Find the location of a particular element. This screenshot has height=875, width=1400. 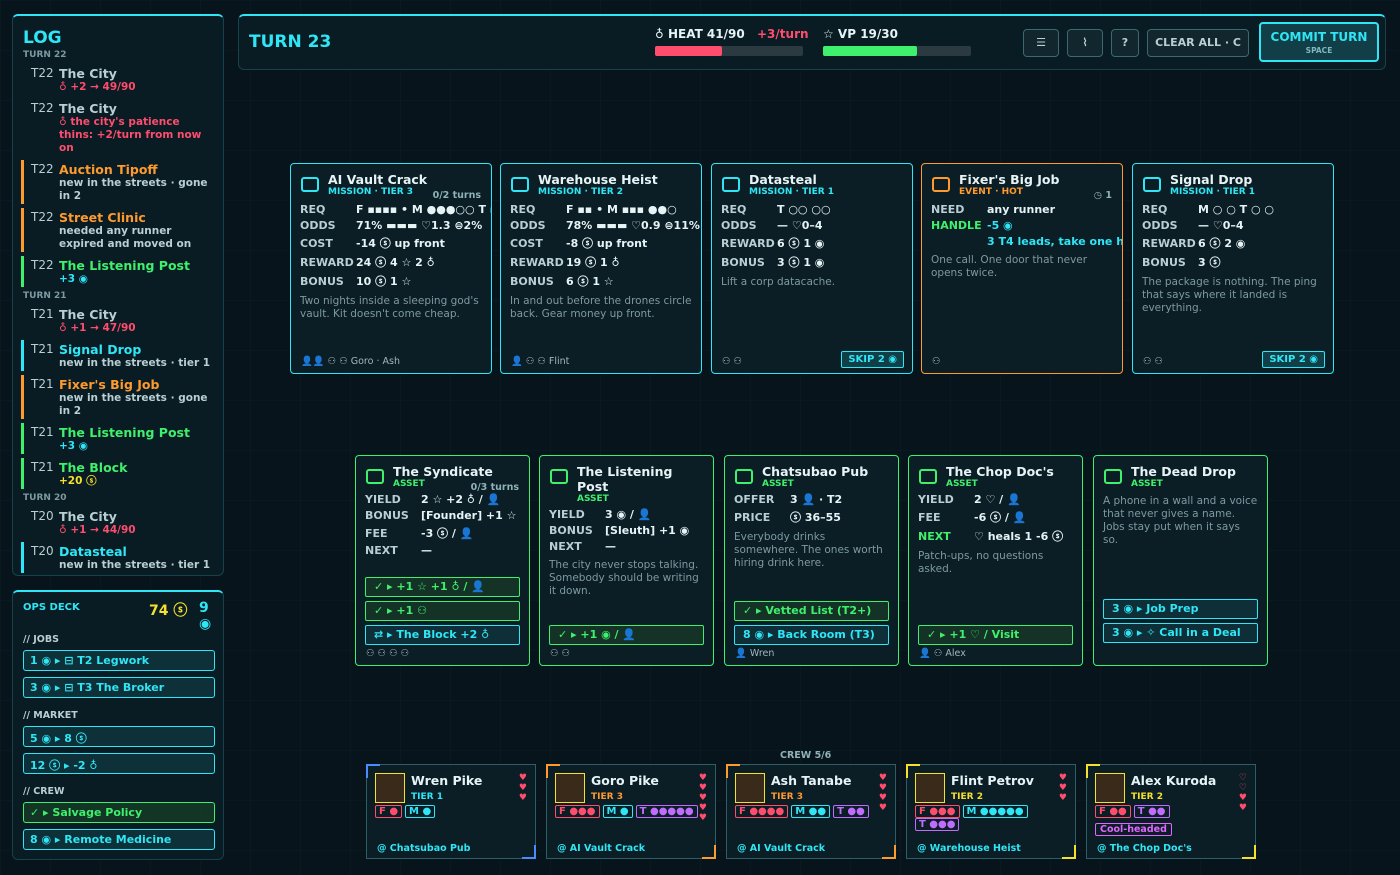

row-key: PRICE is located at coordinates (752, 517).